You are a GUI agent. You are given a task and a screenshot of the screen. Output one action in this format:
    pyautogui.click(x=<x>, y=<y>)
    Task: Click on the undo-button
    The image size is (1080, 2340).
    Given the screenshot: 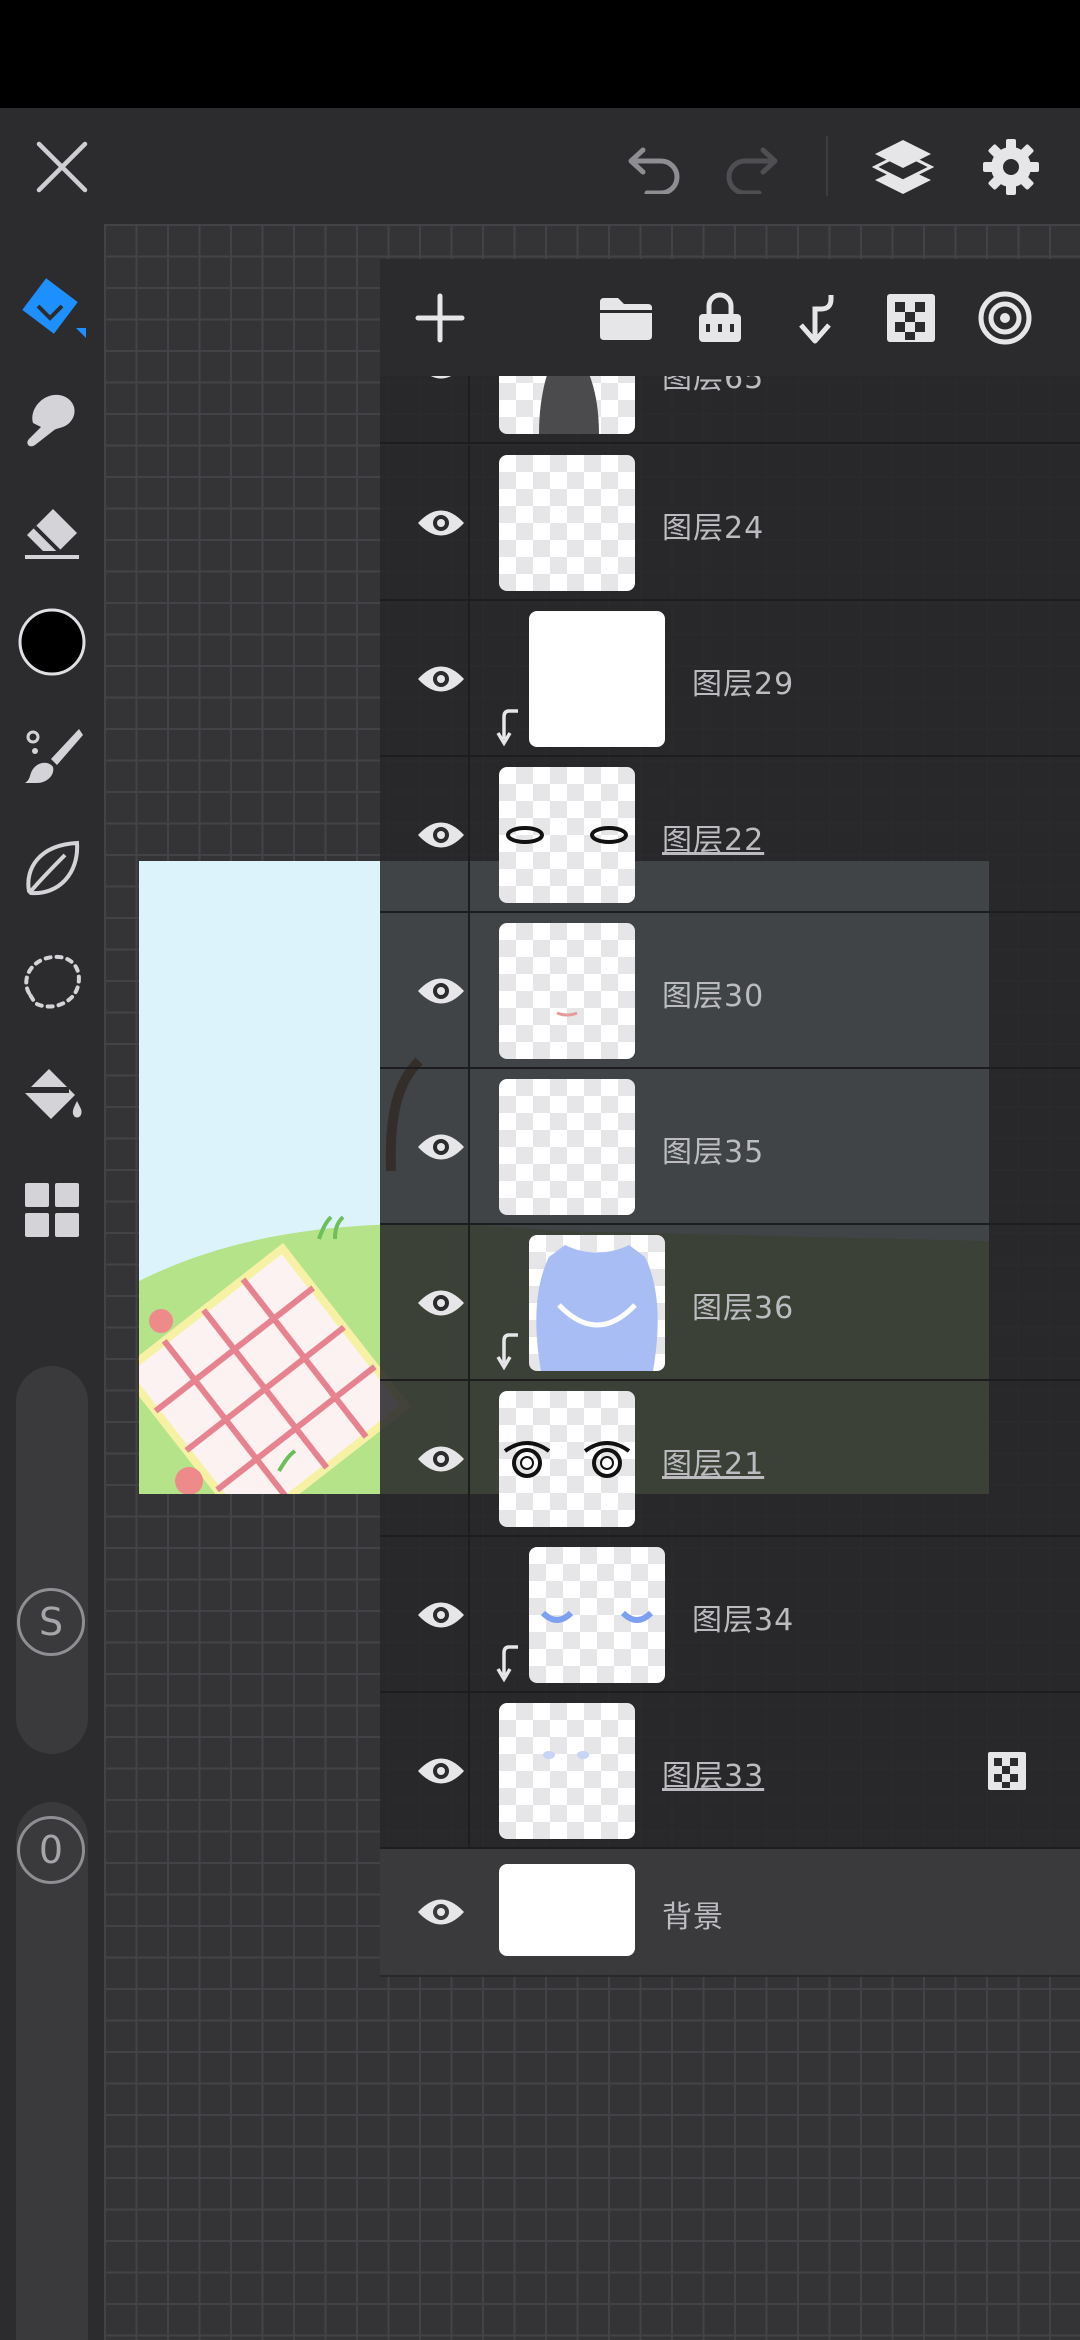 What is the action you would take?
    pyautogui.click(x=655, y=167)
    